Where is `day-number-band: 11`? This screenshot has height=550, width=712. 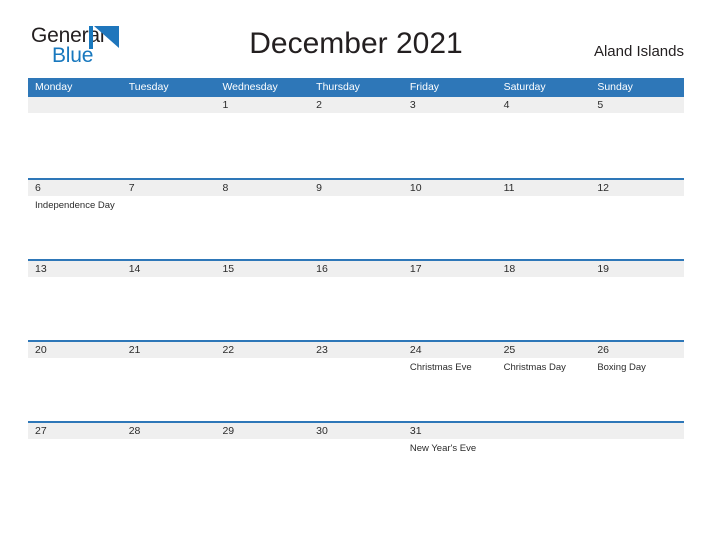
day-number-band: 11 is located at coordinates (543, 188).